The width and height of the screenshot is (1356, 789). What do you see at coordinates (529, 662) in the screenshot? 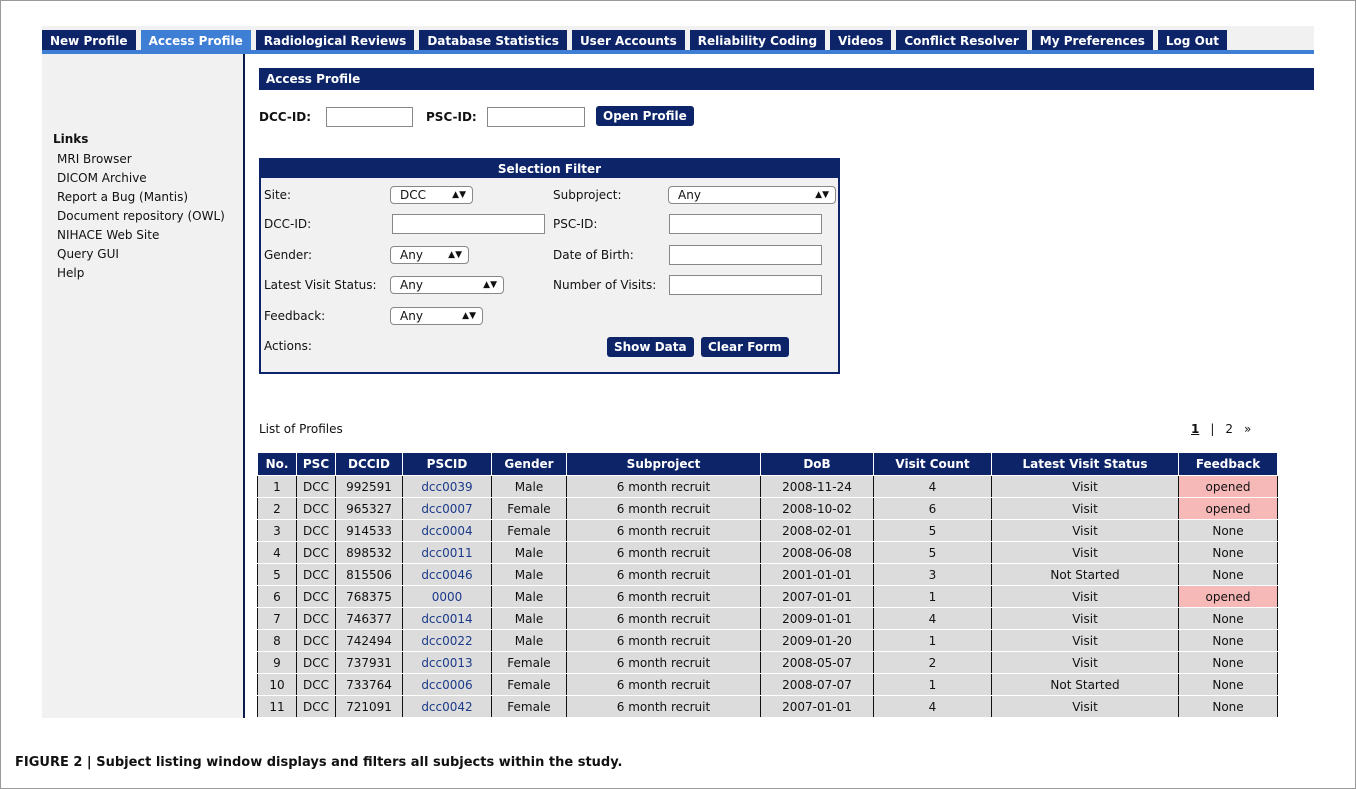
I see `table-cell: Female` at bounding box center [529, 662].